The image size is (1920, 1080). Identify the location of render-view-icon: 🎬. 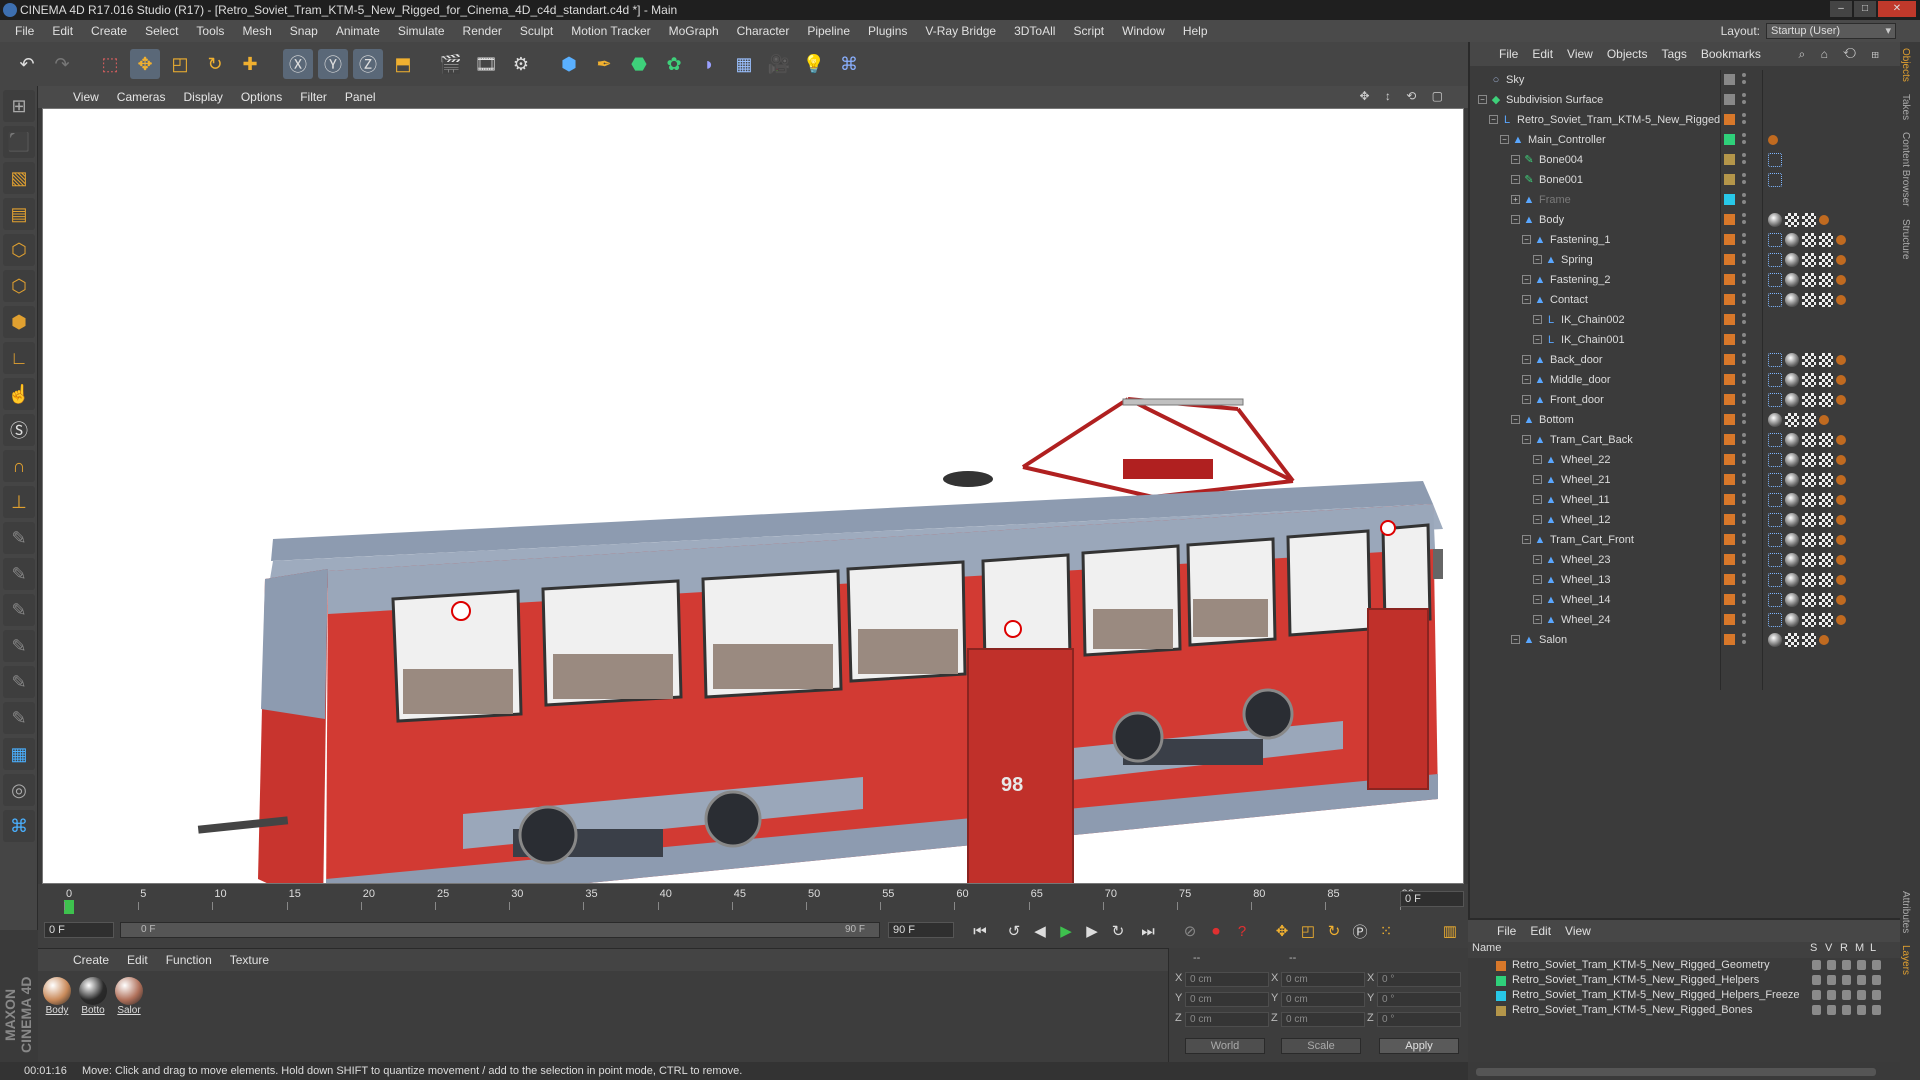
(451, 64).